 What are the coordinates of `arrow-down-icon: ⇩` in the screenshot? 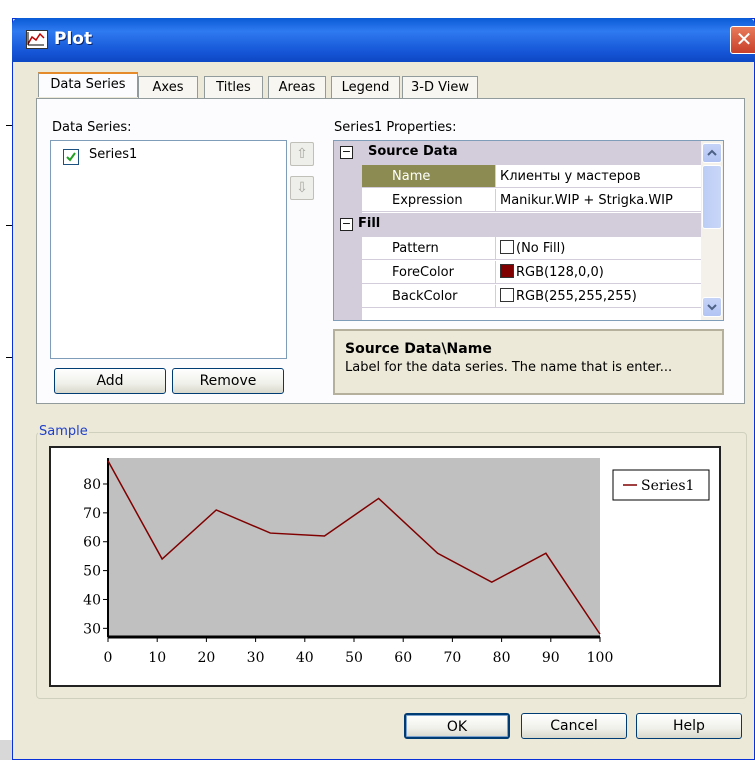 It's located at (302, 188).